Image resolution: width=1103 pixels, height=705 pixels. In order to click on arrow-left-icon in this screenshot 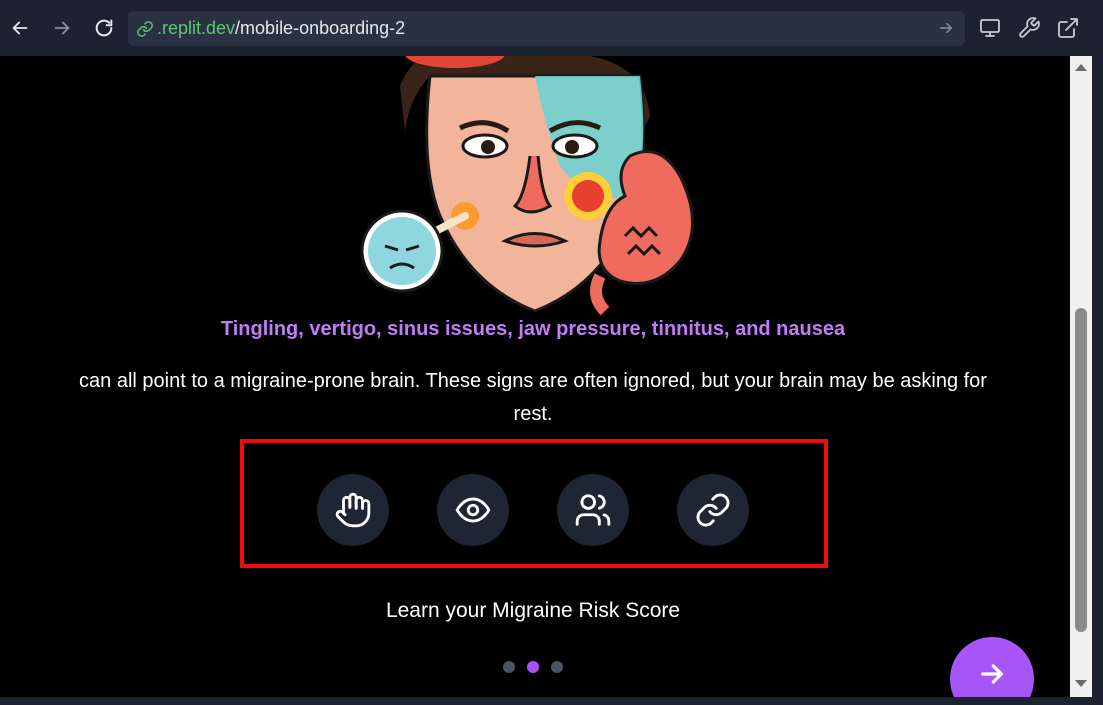, I will do `click(20, 28)`.